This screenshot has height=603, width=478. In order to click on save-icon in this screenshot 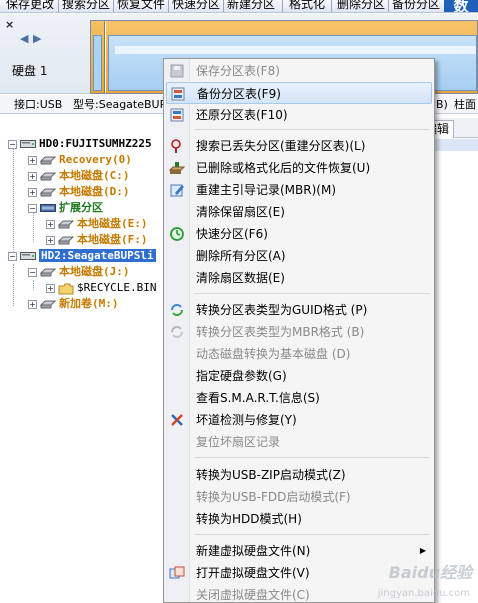, I will do `click(177, 71)`.